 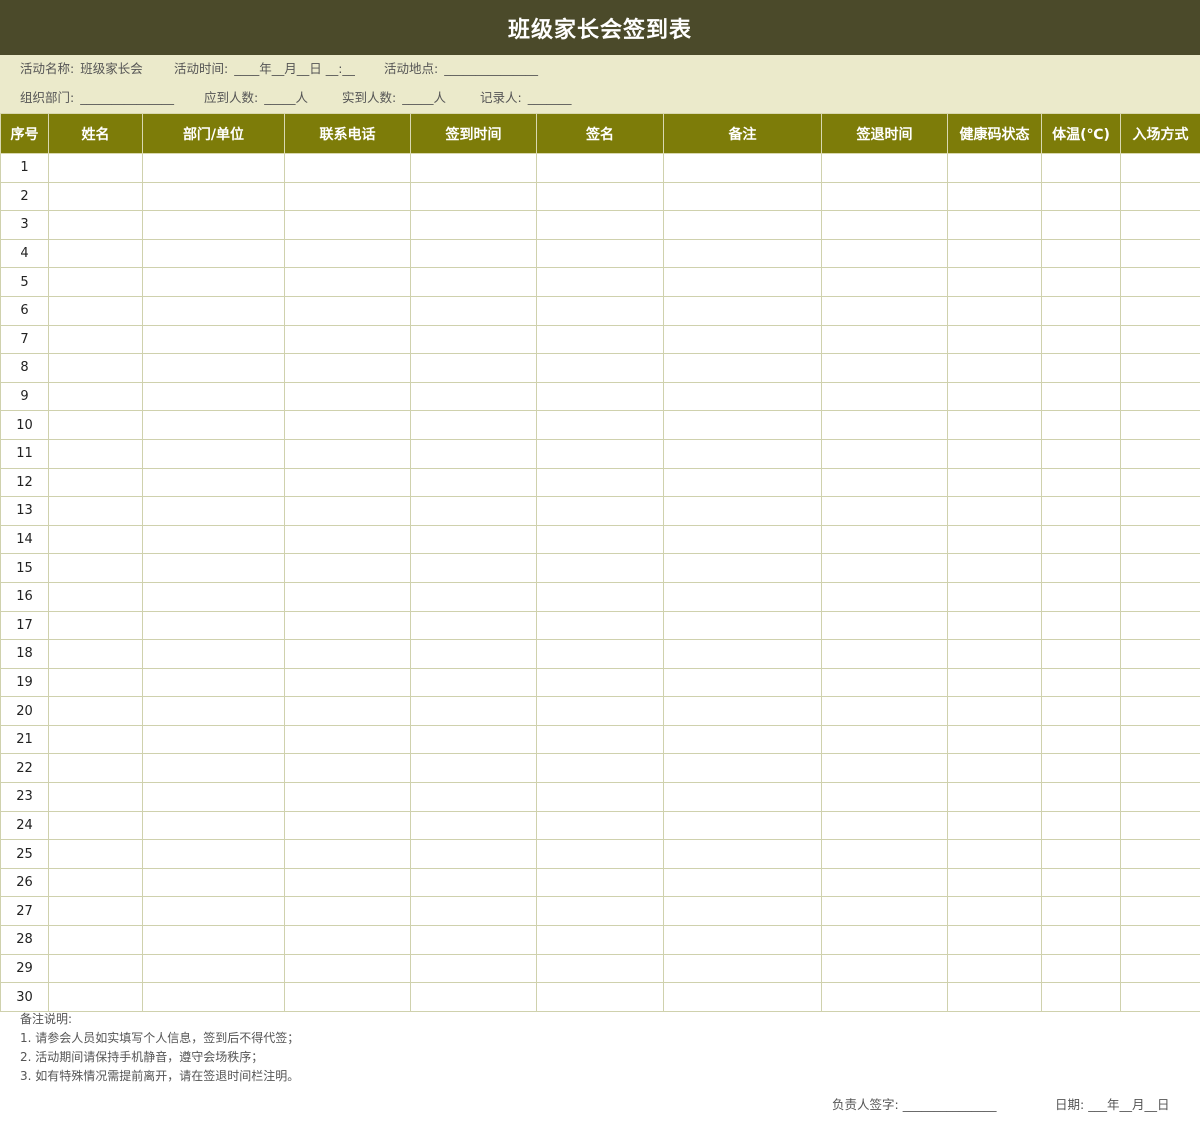 What do you see at coordinates (81, 69) in the screenshot?
I see `activity-name-field: 活动名称: 班级家长会` at bounding box center [81, 69].